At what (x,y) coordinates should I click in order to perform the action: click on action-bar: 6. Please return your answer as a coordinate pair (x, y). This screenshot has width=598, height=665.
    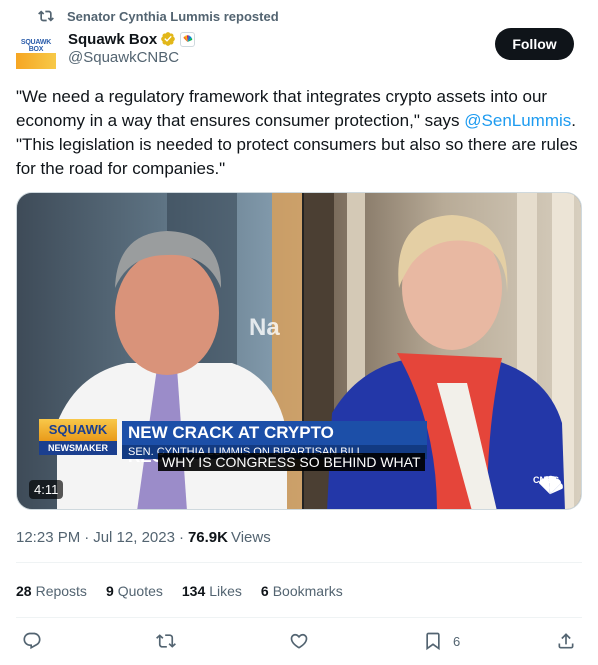
    Looking at the image, I should click on (299, 642).